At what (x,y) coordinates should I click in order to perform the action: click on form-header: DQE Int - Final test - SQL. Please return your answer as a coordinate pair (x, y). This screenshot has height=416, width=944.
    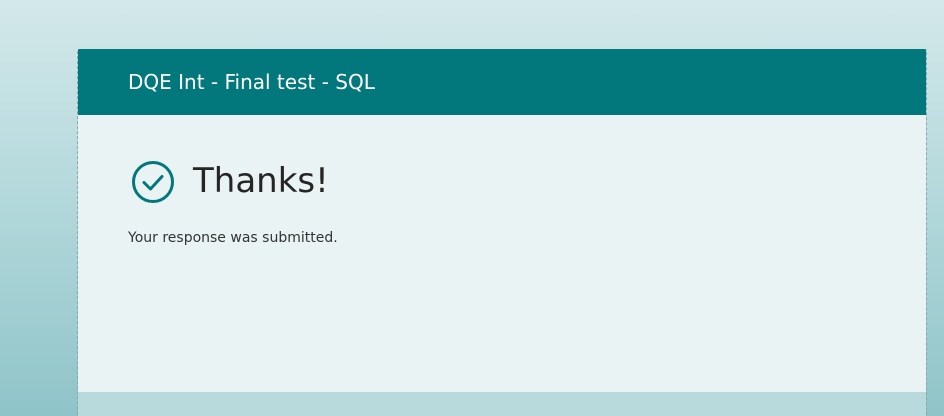
    Looking at the image, I should click on (502, 82).